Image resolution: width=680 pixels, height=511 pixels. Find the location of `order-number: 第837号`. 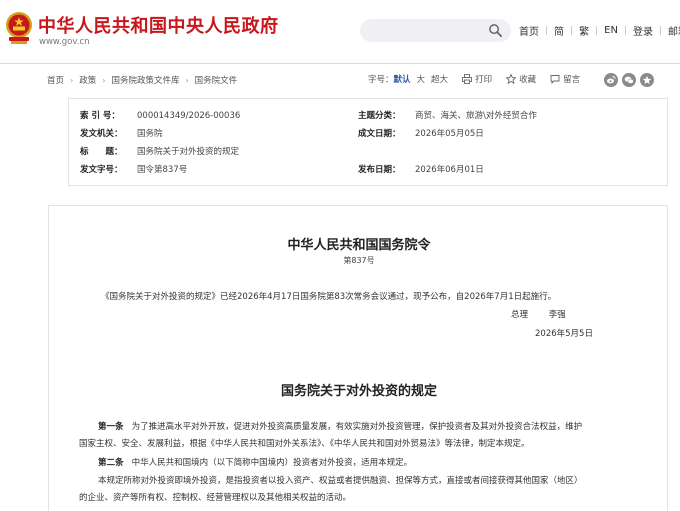

order-number: 第837号 is located at coordinates (359, 260).